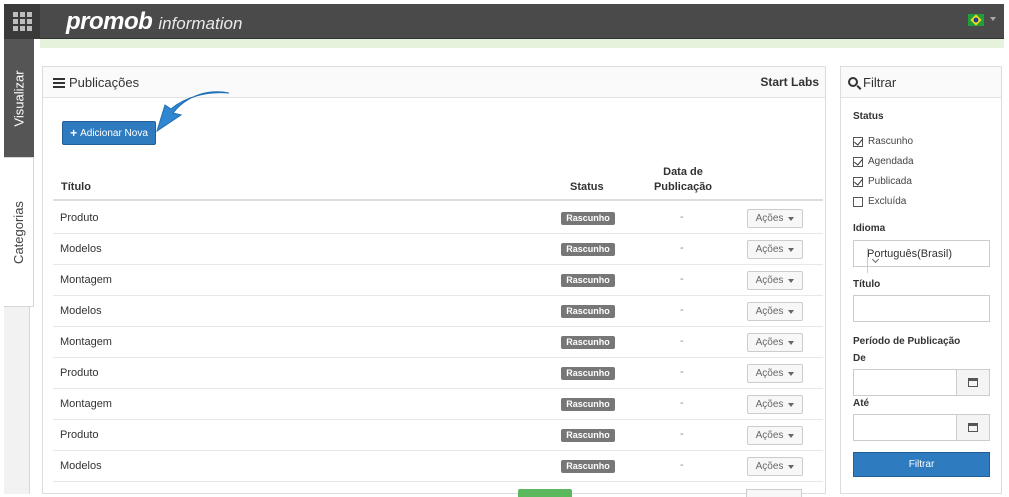  Describe the element at coordinates (683, 172) in the screenshot. I see `column-date-line1: Data de` at that location.